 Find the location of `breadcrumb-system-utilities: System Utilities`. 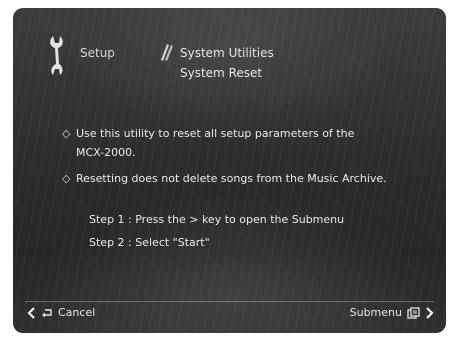

breadcrumb-system-utilities: System Utilities is located at coordinates (227, 53).